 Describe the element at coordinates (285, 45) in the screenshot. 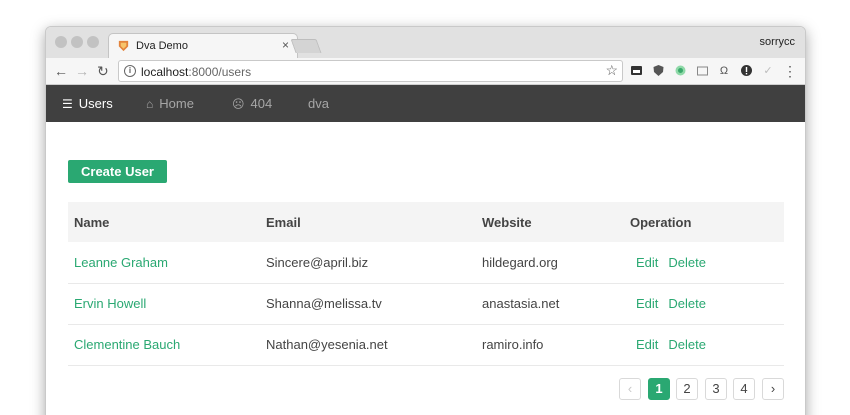

I see `tab-close-icon: ×` at that location.